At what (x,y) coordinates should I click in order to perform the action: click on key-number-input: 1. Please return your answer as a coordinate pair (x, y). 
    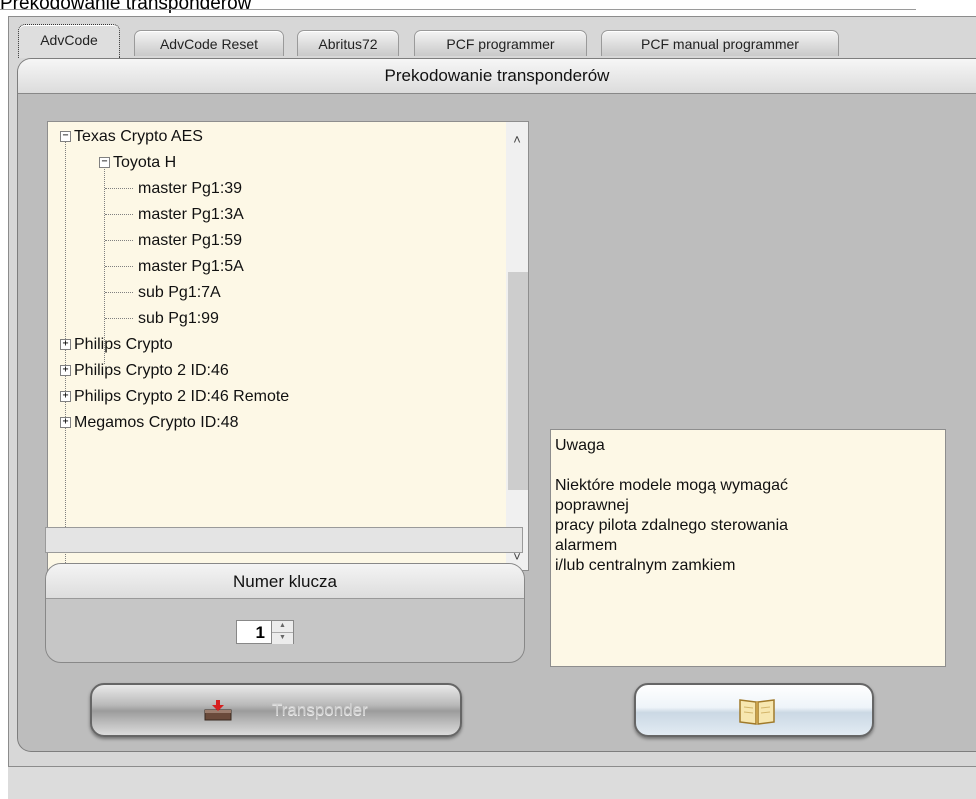
    Looking at the image, I should click on (254, 632).